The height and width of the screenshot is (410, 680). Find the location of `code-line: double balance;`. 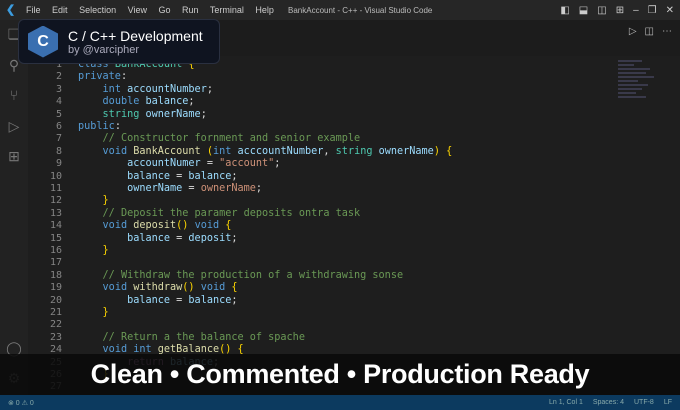

code-line: double balance; is located at coordinates (136, 101).